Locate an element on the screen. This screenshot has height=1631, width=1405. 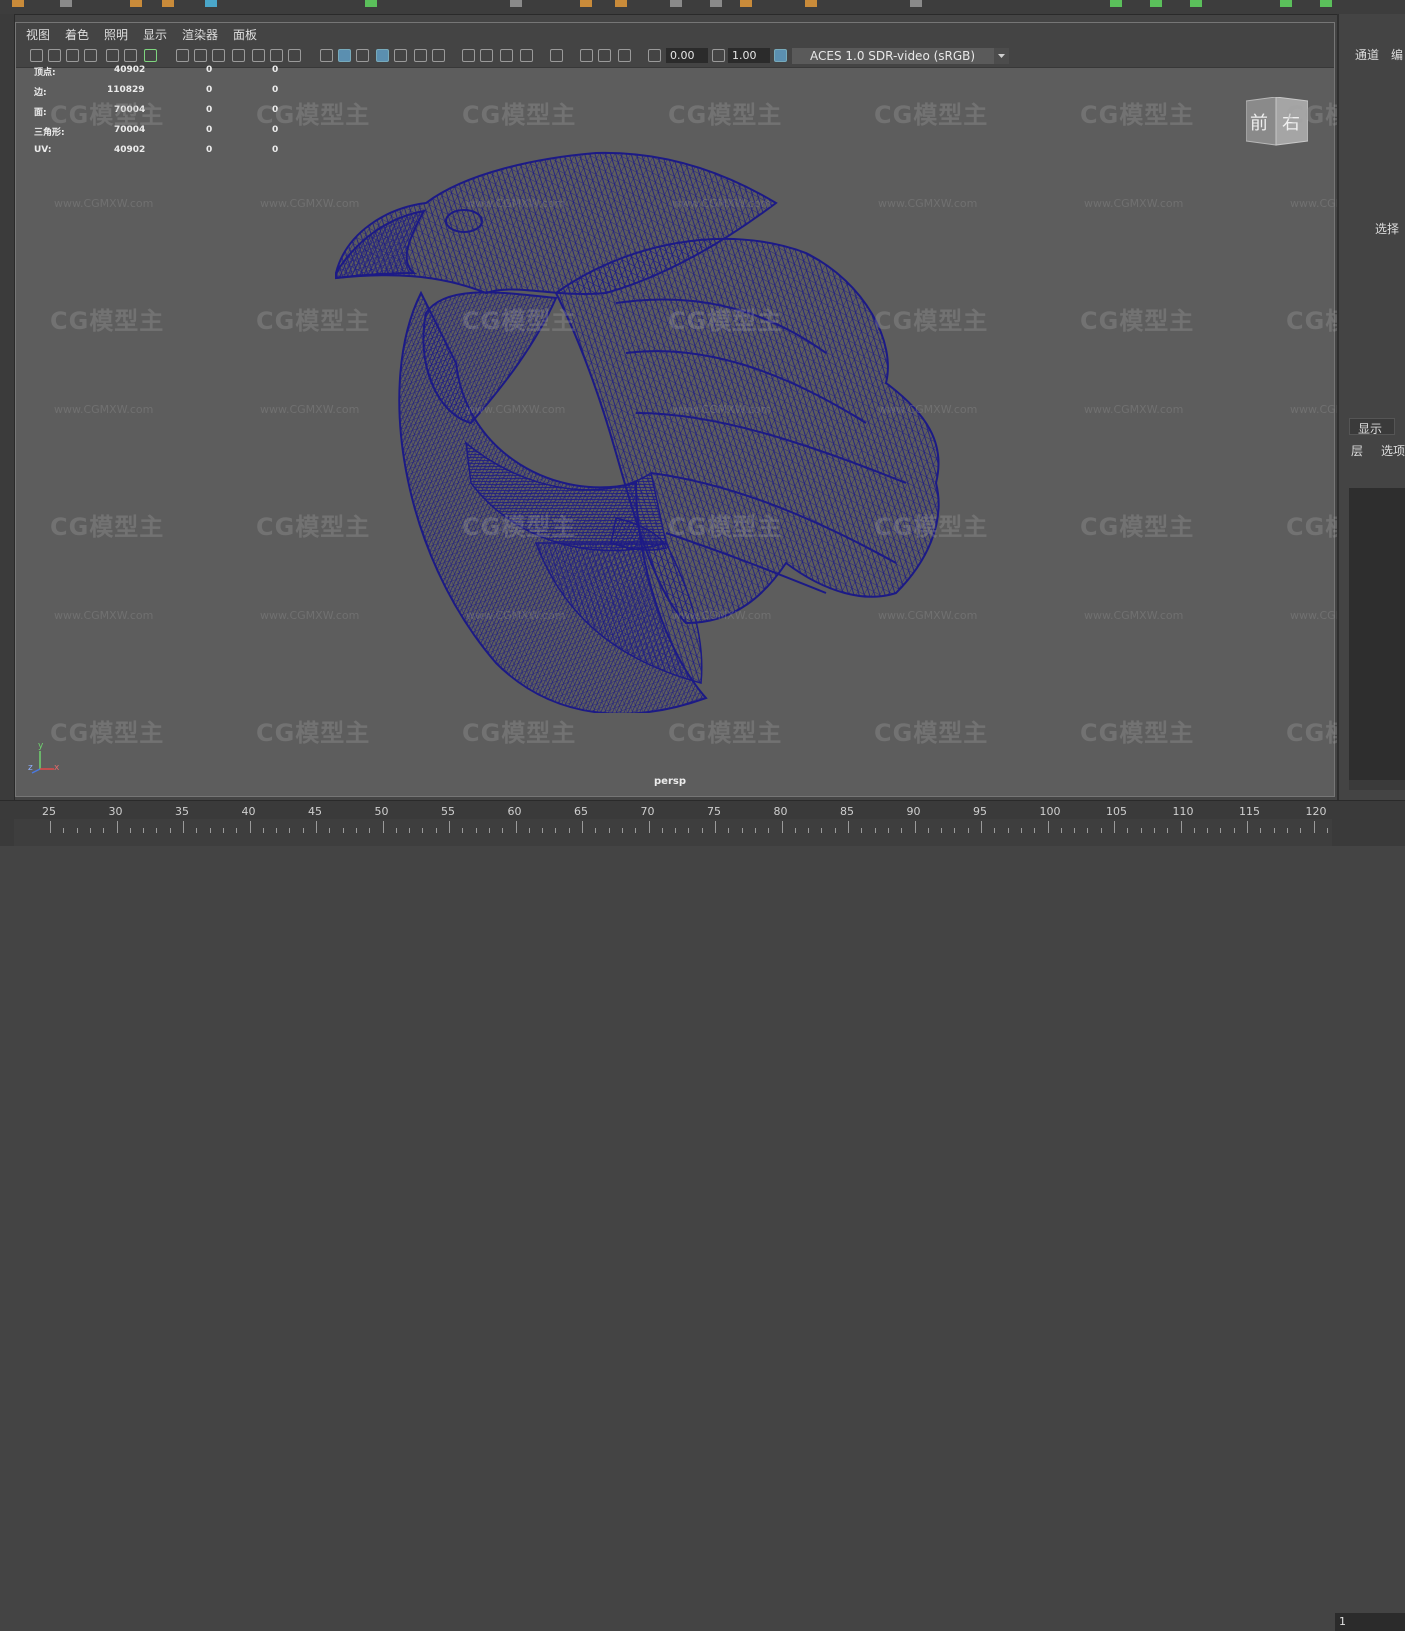
menu-lighting: 照明 is located at coordinates (116, 34).